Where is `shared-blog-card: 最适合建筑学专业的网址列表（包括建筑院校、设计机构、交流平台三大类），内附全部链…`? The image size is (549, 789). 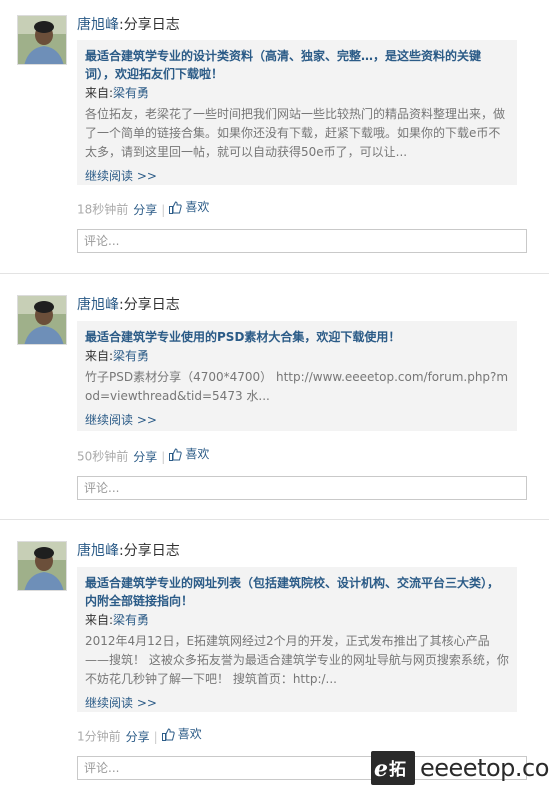
shared-blog-card: 最适合建筑学专业的网址列表（包括建筑院校、设计机构、交流平台三大类），内附全部链… is located at coordinates (297, 639).